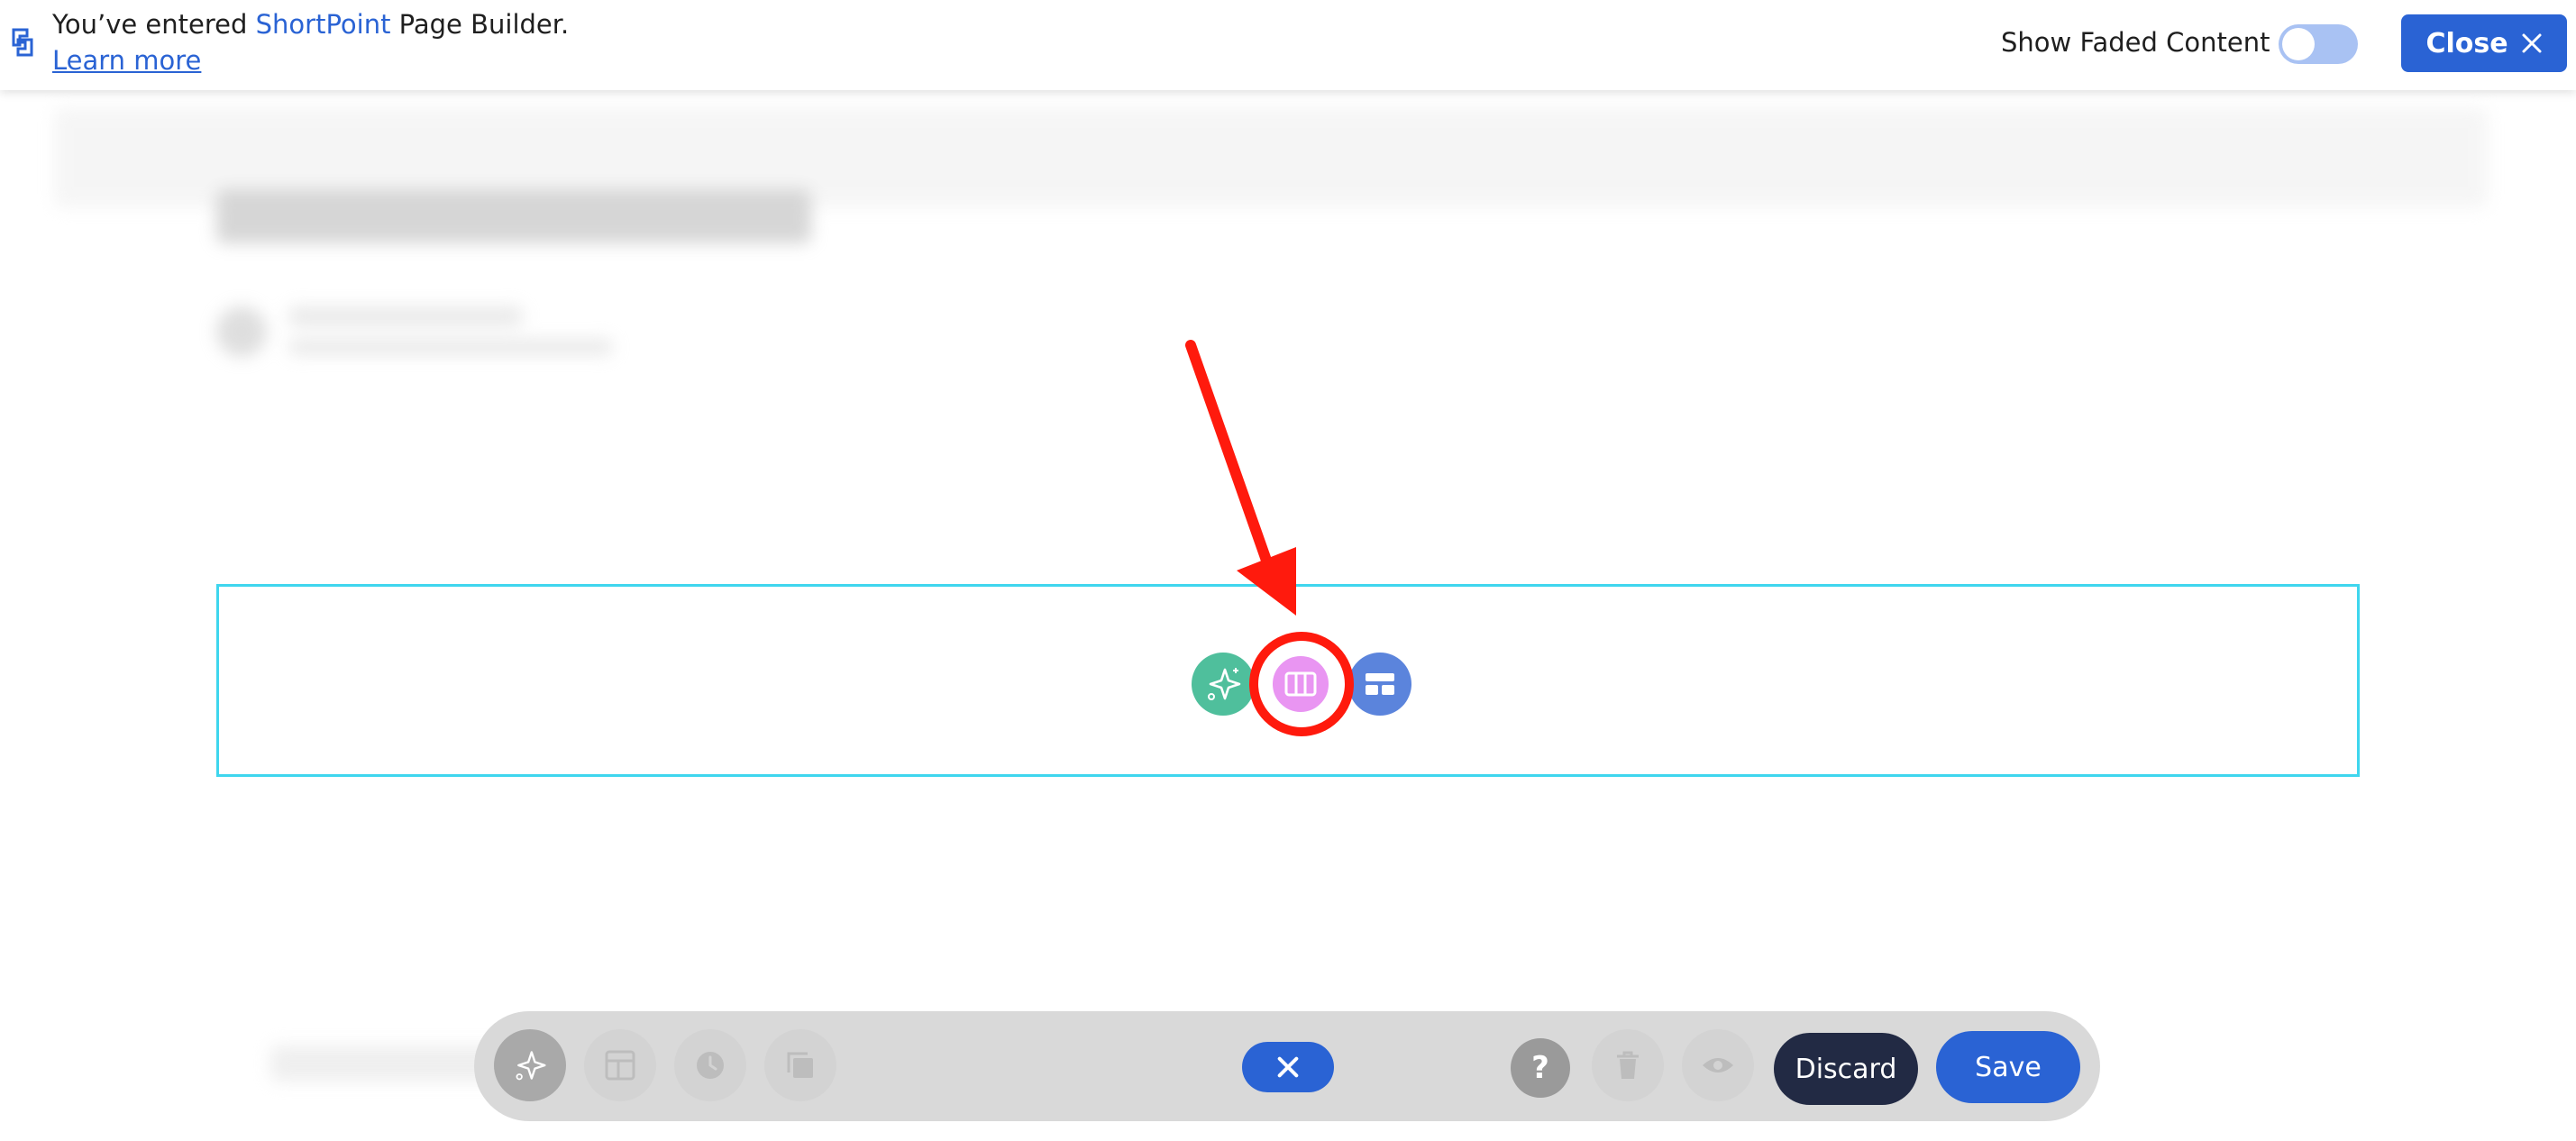 Image resolution: width=2576 pixels, height=1141 pixels. Describe the element at coordinates (2008, 1067) in the screenshot. I see `save-button: Save` at that location.